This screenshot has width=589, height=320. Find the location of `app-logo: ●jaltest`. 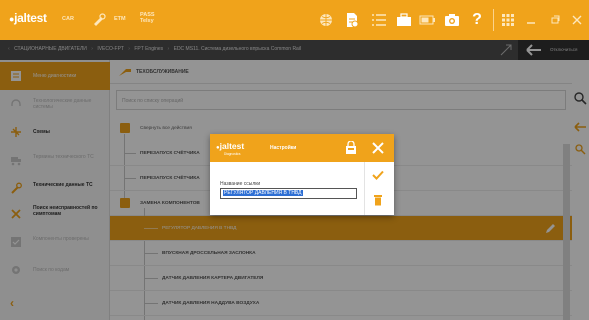

app-logo: ●jaltest is located at coordinates (28, 18).